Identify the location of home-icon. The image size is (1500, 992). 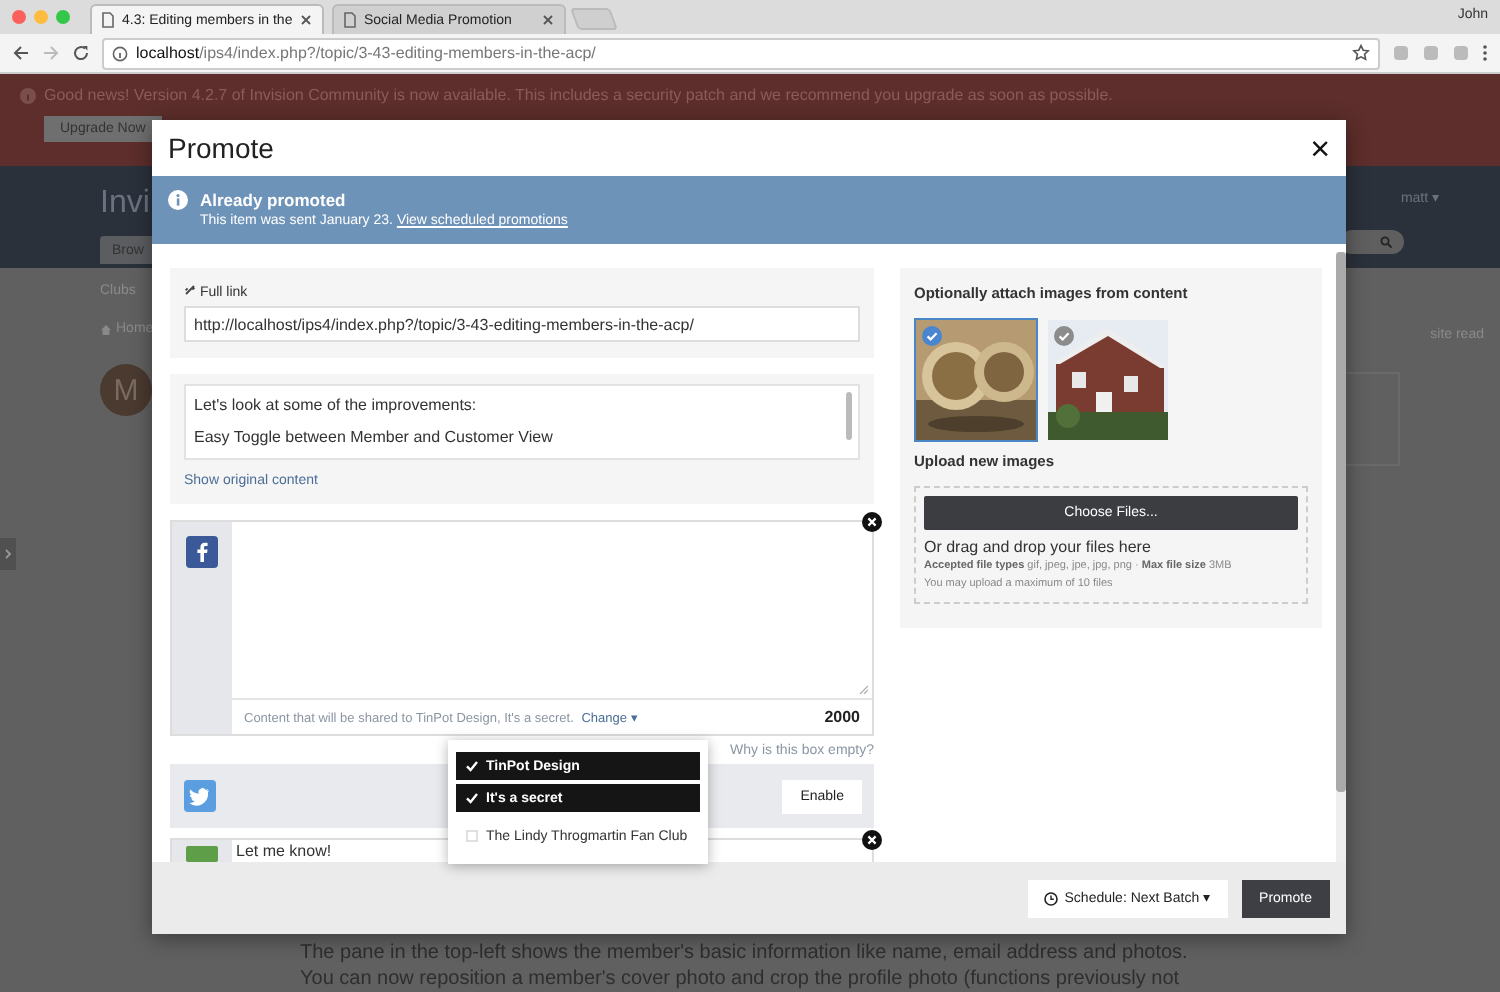
(106, 329).